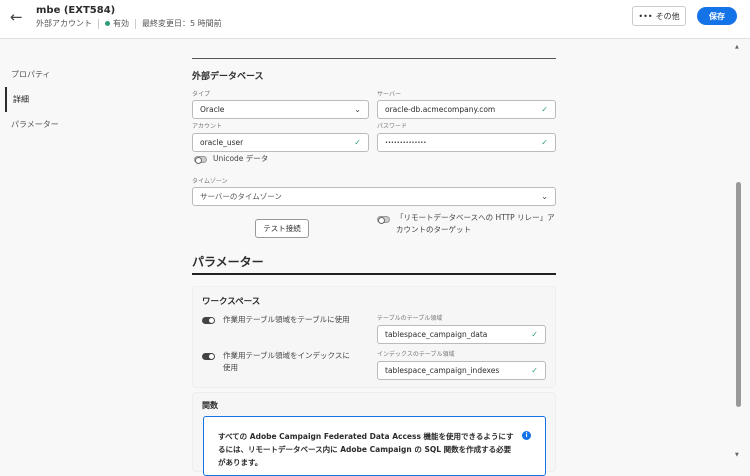 The height and width of the screenshot is (476, 750). I want to click on account-input: oracle_user ✓, so click(280, 142).